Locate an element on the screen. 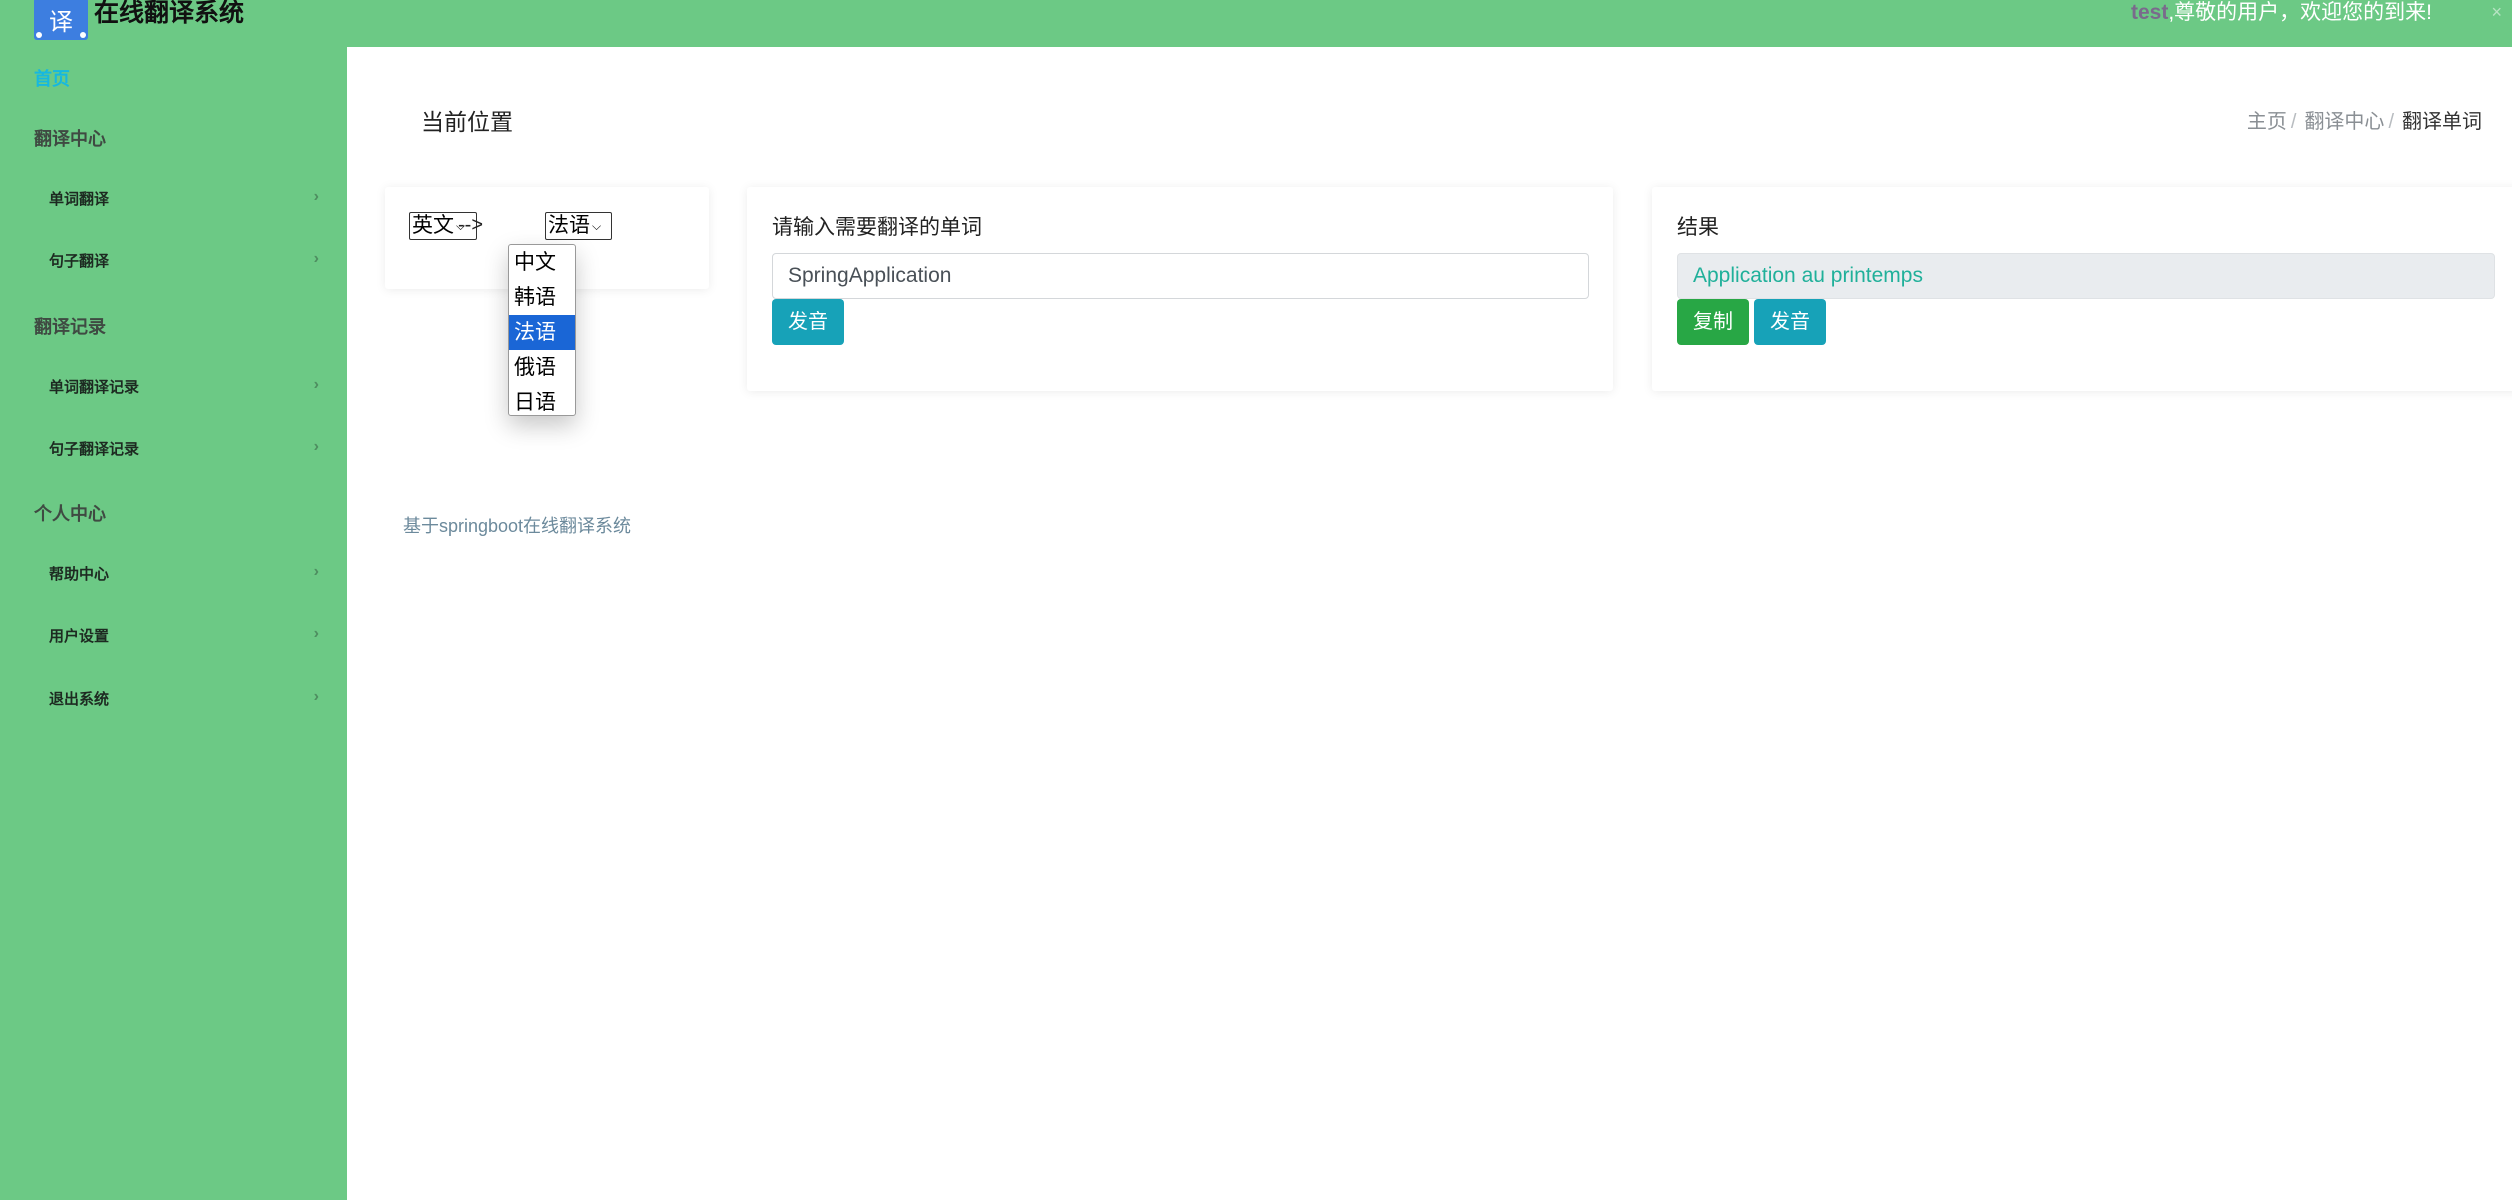 The image size is (2512, 1200). result-card: 结果 Application au printemps 复制 发音 is located at coordinates (2082, 289).